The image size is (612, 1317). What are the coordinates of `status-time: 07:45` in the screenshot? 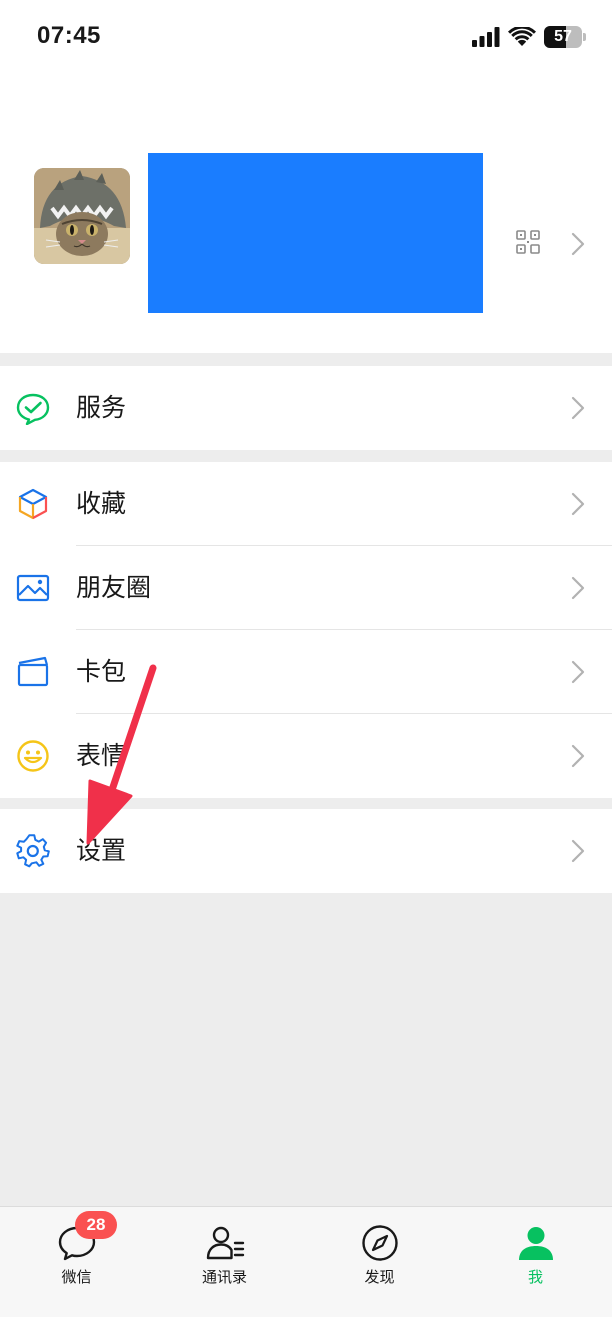 It's located at (69, 35).